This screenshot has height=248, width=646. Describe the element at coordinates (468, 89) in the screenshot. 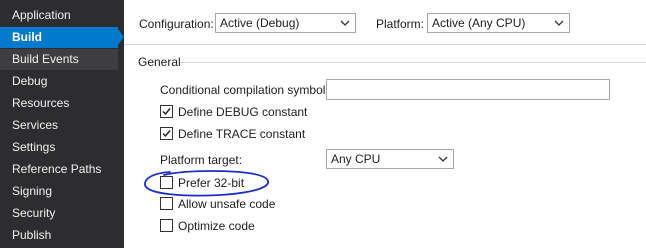

I see `conditional-symbols-input` at that location.